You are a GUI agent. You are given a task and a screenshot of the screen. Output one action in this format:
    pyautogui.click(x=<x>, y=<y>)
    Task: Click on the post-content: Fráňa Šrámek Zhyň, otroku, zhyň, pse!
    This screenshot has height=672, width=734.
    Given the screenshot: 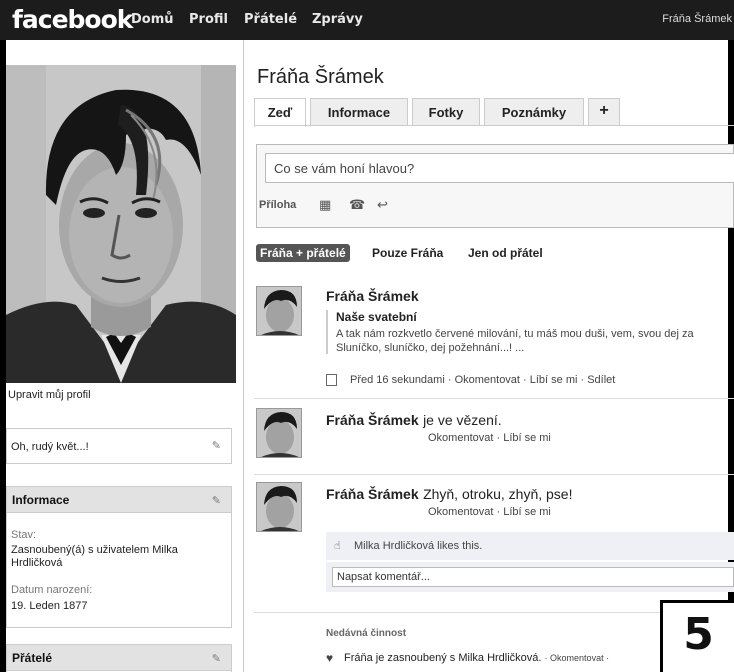 What is the action you would take?
    pyautogui.click(x=449, y=495)
    